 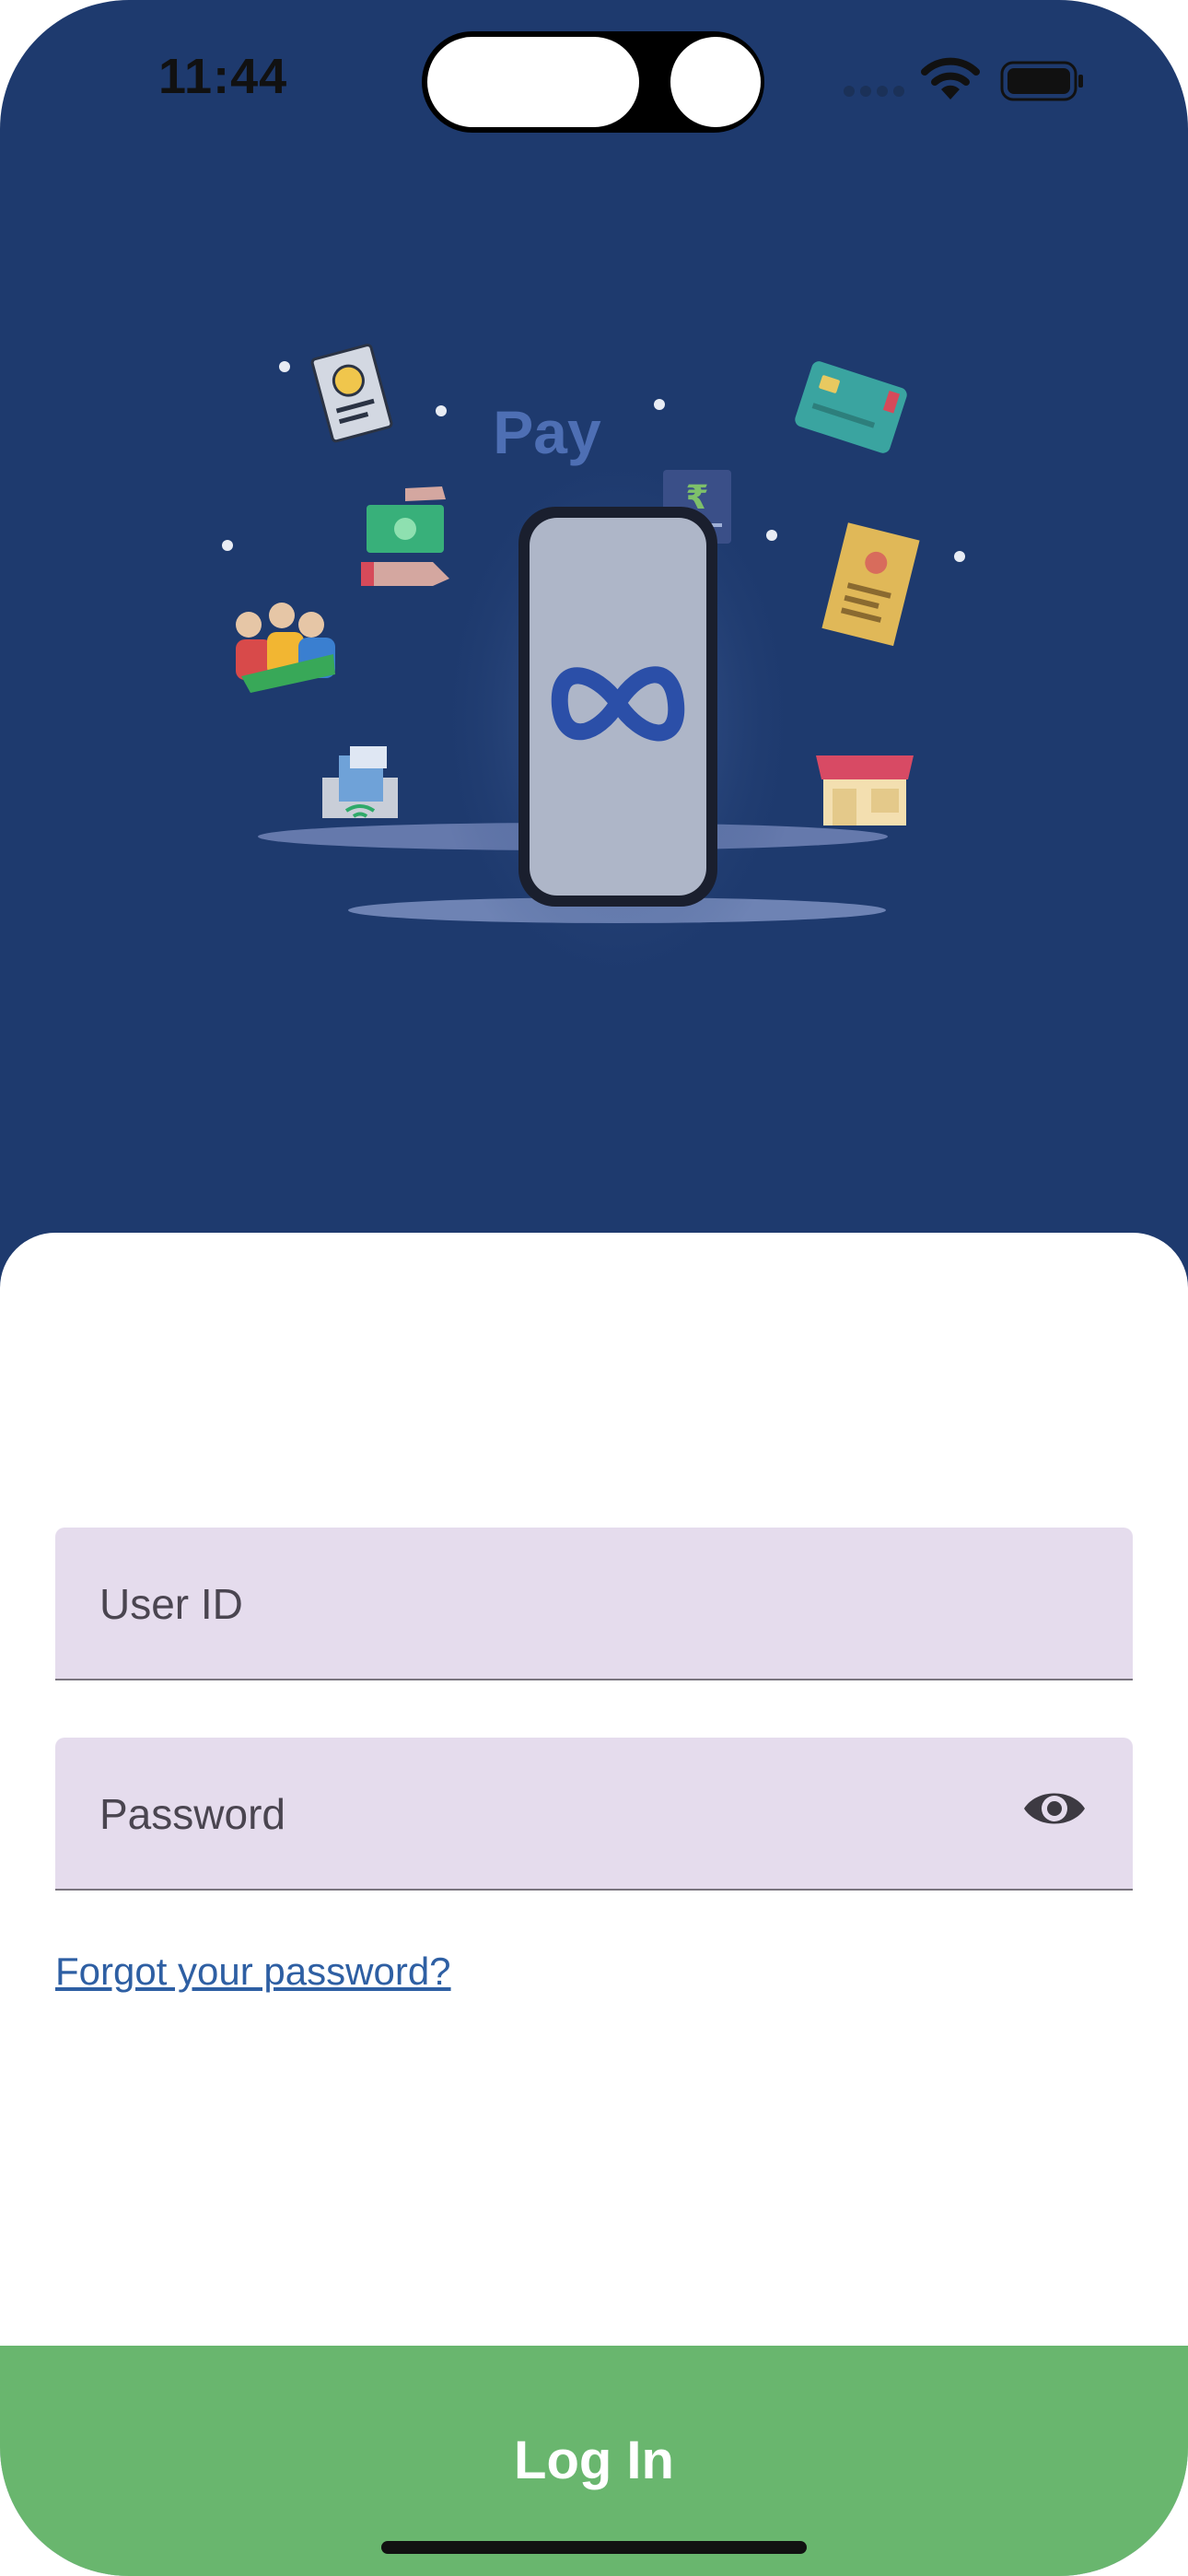 What do you see at coordinates (192, 1814) in the screenshot?
I see `password-label: Password` at bounding box center [192, 1814].